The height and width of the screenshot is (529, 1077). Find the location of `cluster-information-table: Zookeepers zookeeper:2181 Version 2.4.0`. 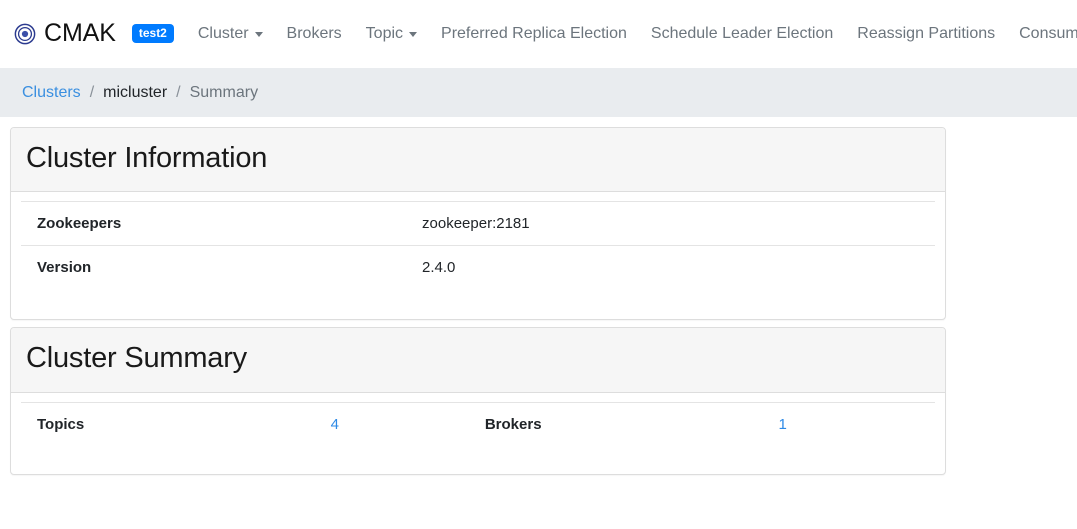

cluster-information-table: Zookeepers zookeeper:2181 Version 2.4.0 is located at coordinates (478, 245).